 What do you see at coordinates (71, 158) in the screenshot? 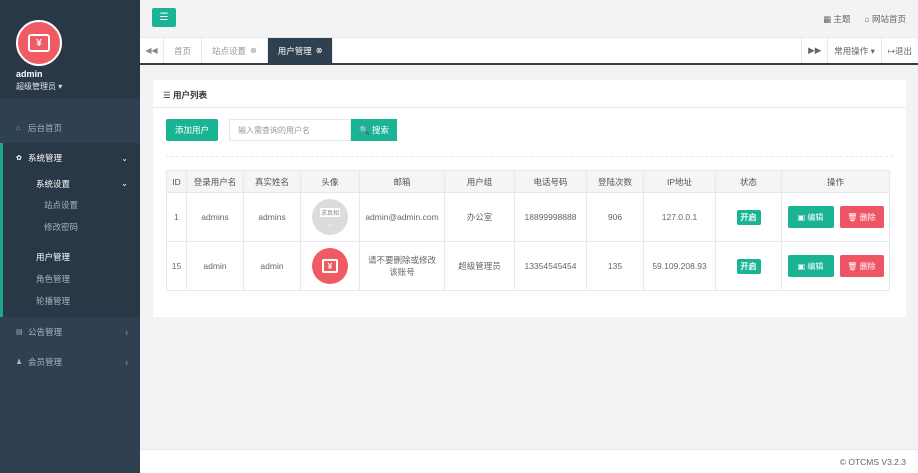
I see `sidebar-item-system: ✿ 系统管理 ⌄` at bounding box center [71, 158].